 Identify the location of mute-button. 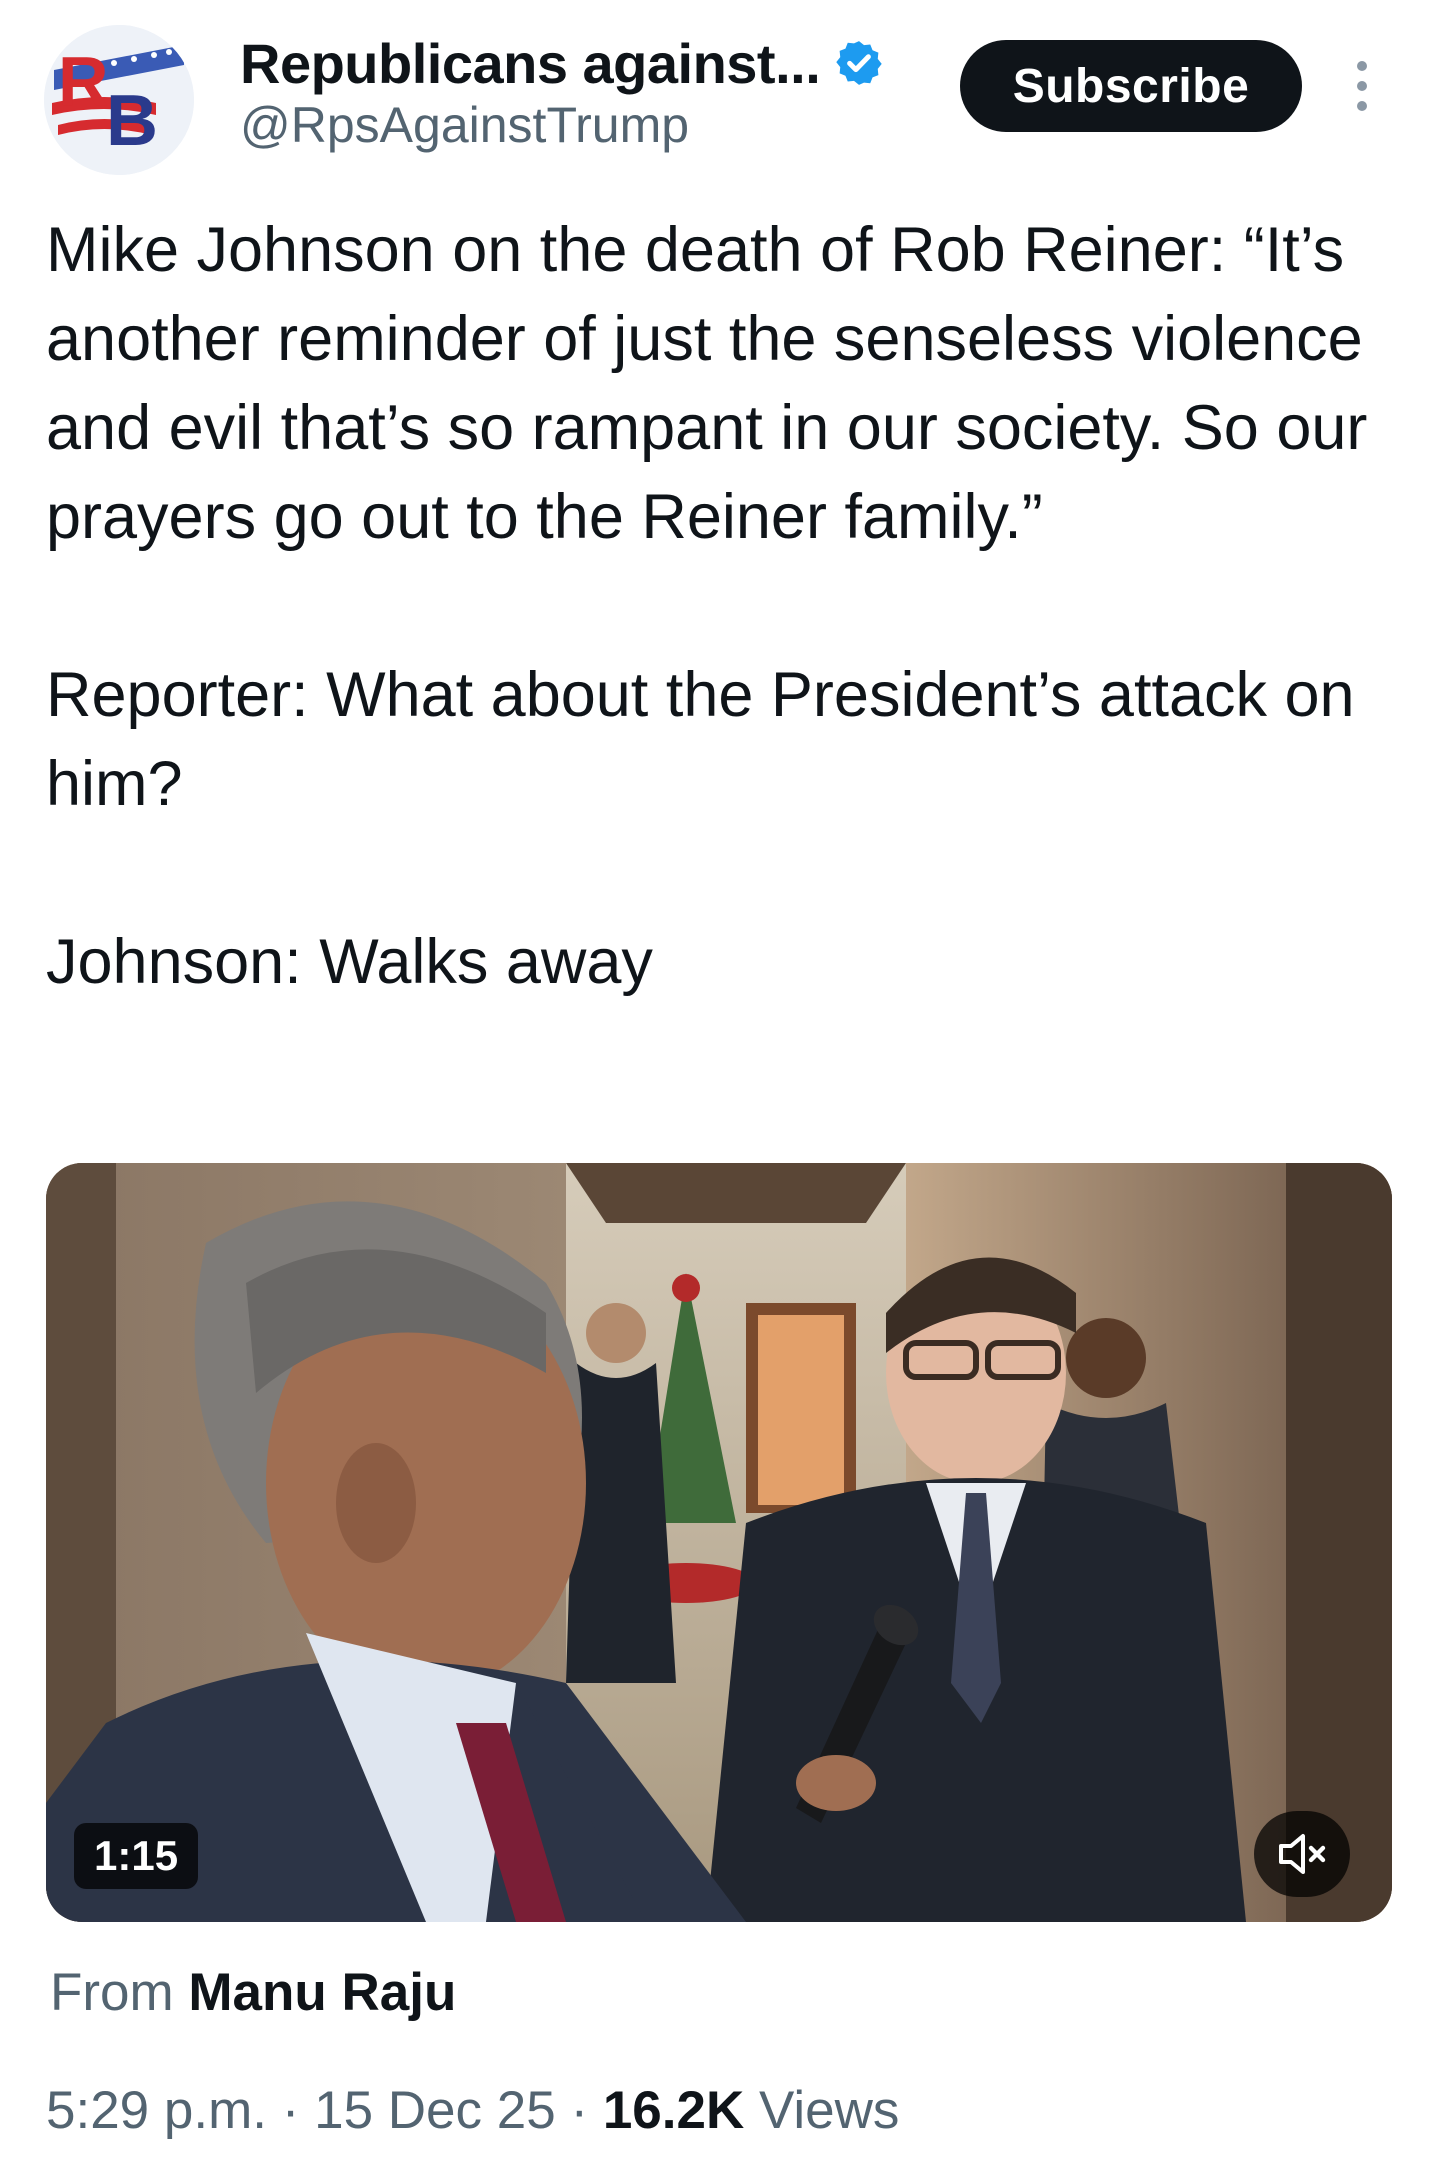
(1302, 1854).